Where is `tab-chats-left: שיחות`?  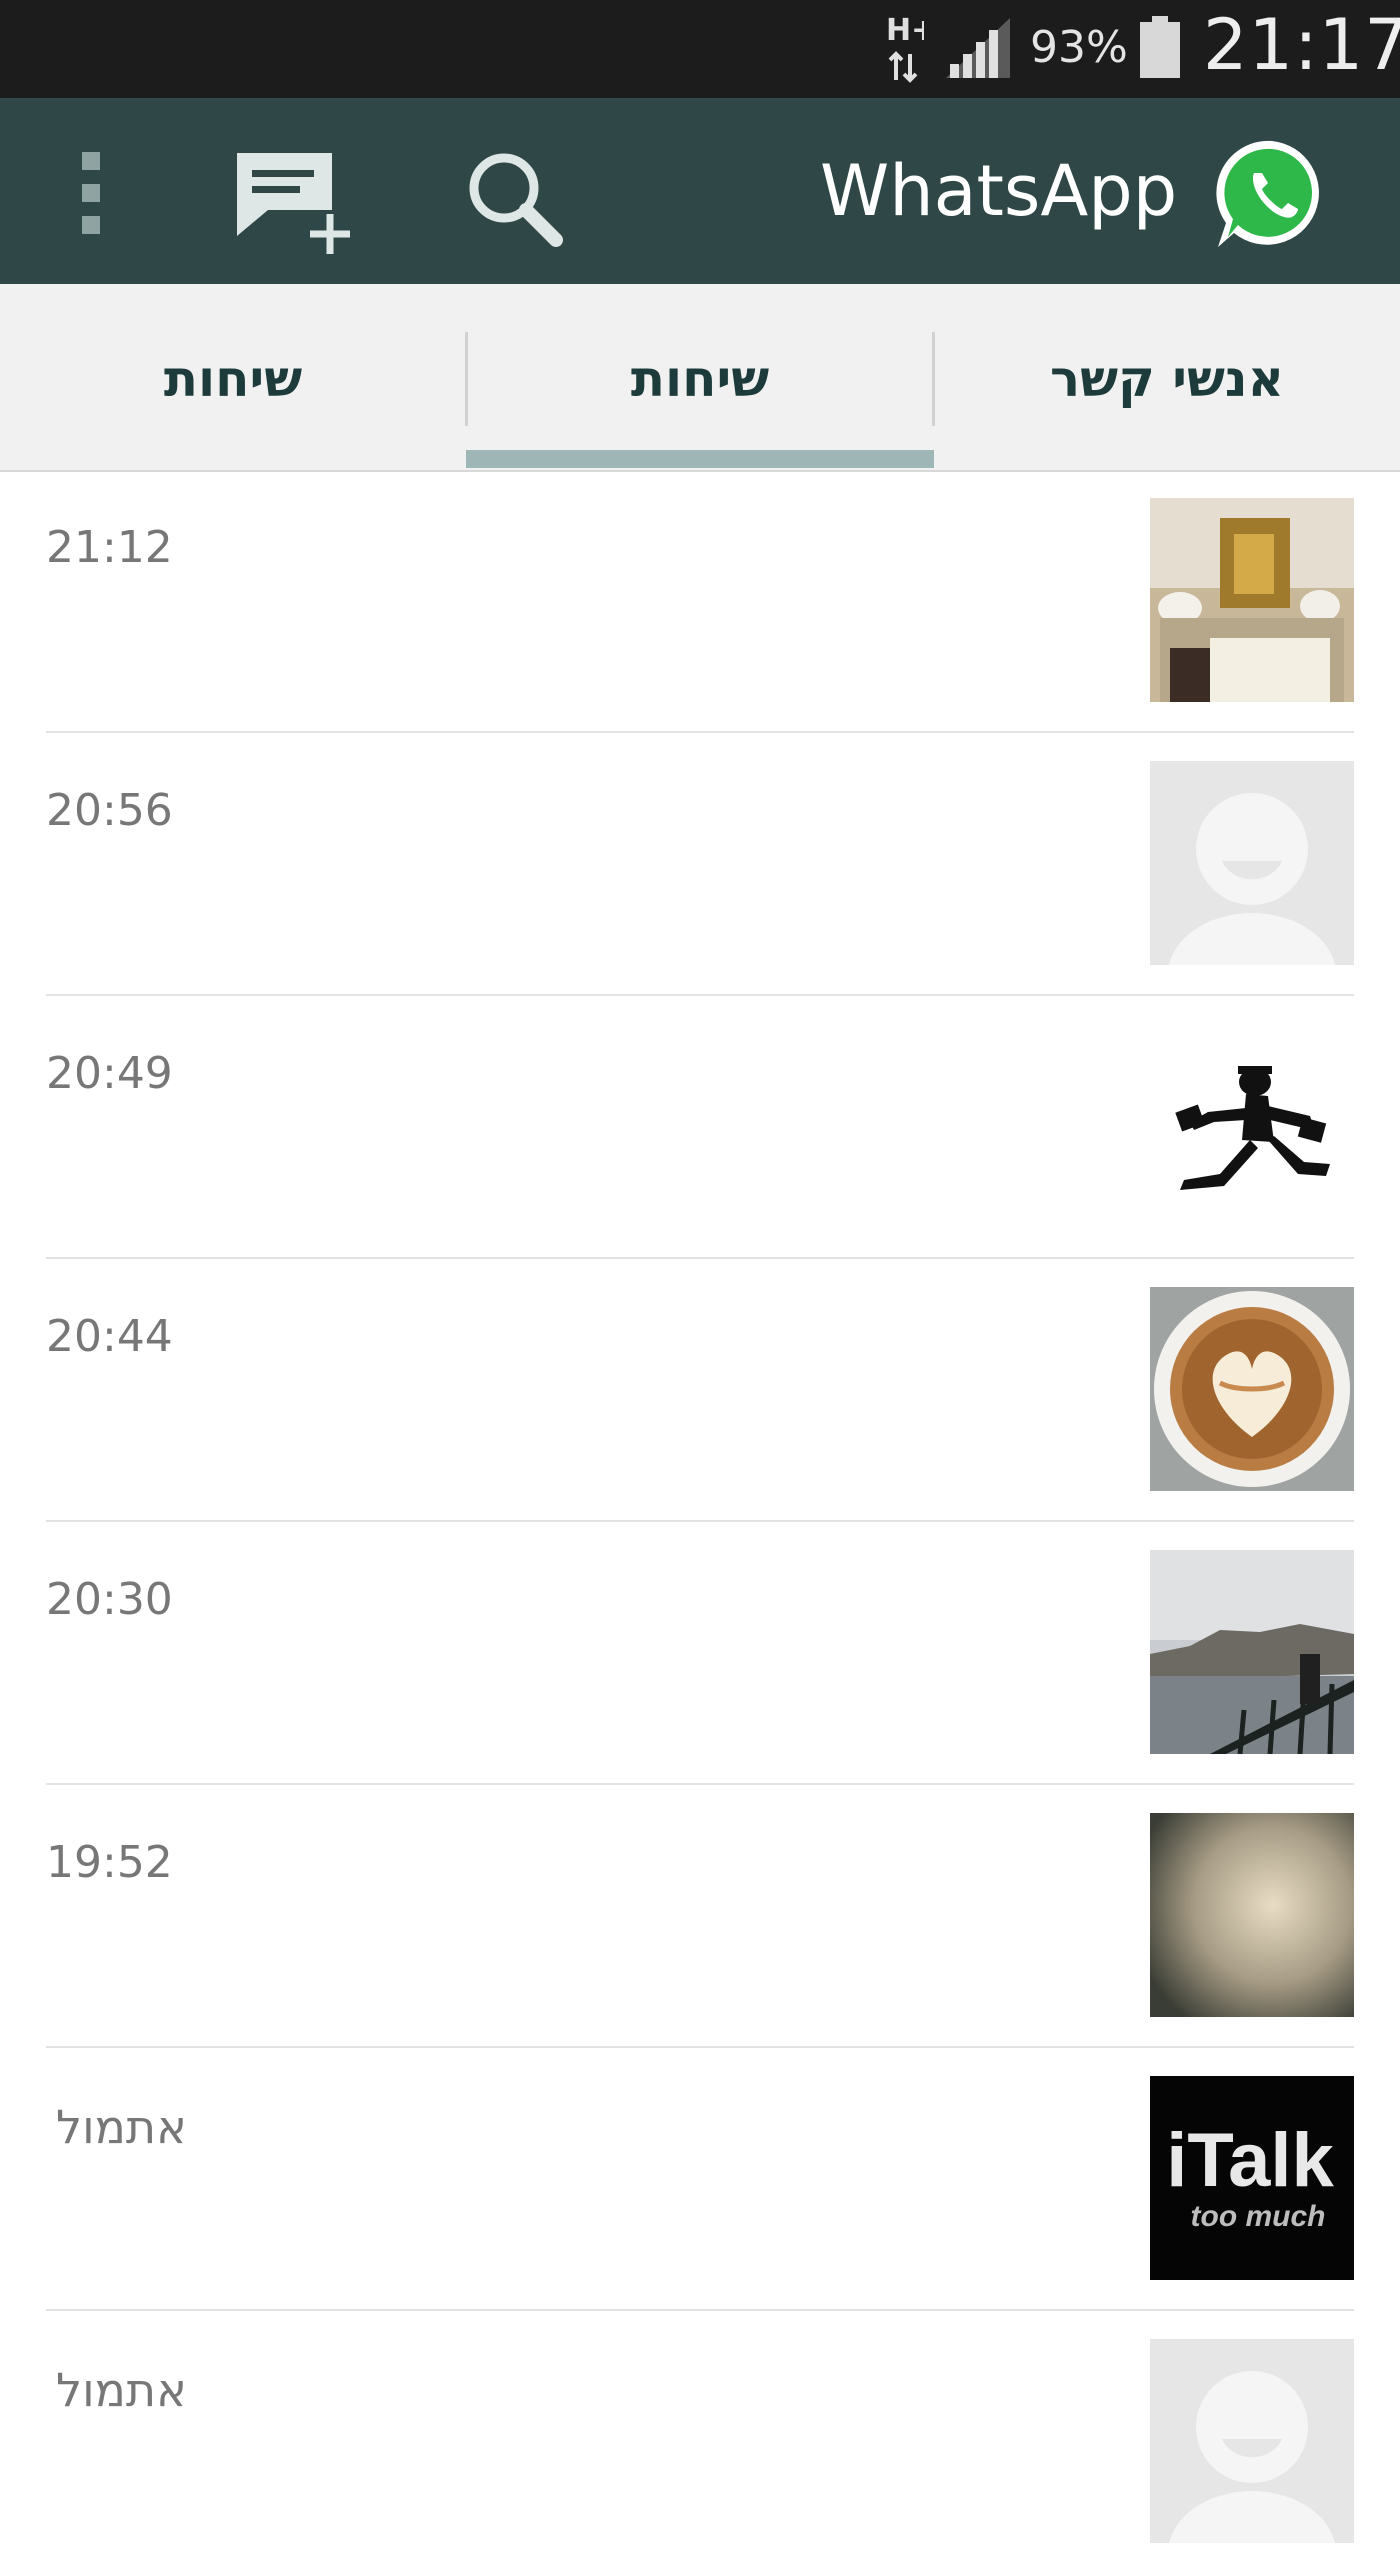
tab-chats-left: שיחות is located at coordinates (233, 377).